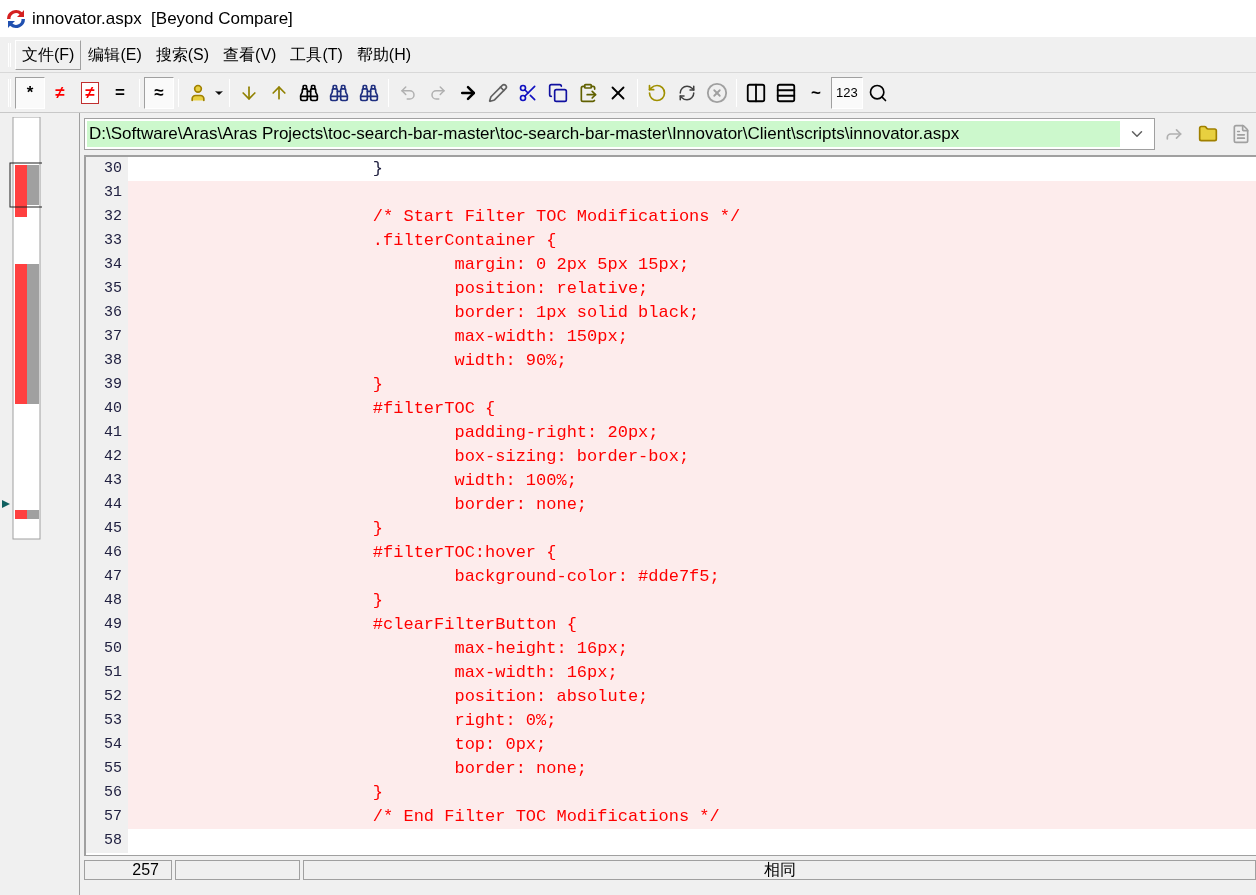  I want to click on line-number: 52, so click(107, 697).